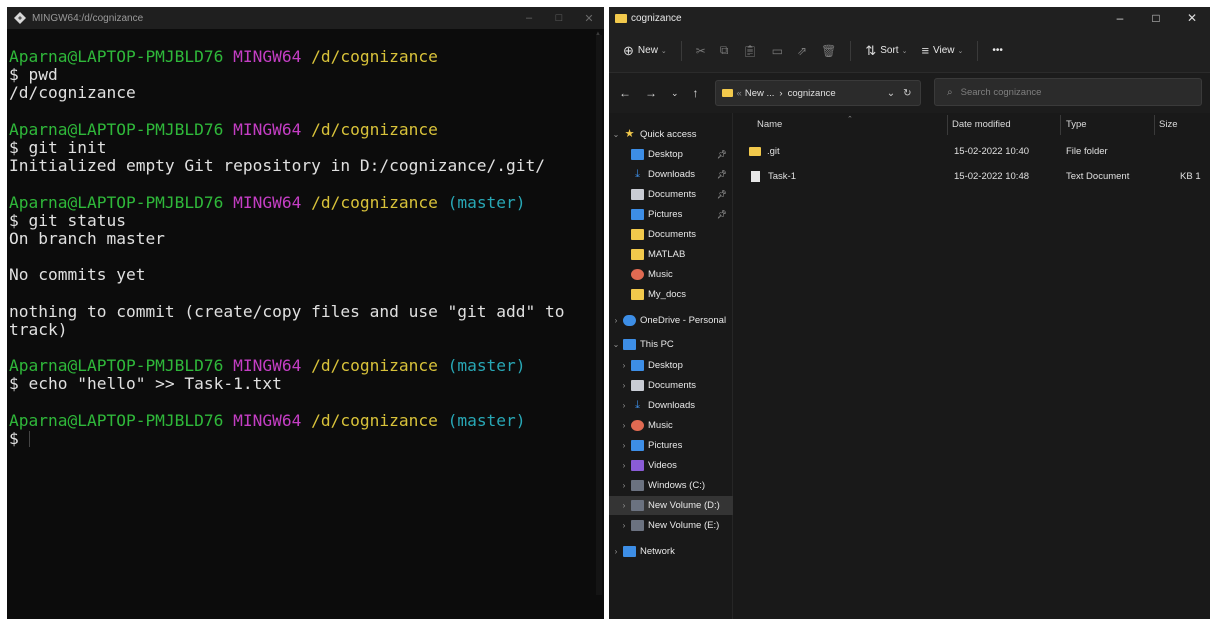 Image resolution: width=1210 pixels, height=619 pixels. What do you see at coordinates (301, 238) in the screenshot?
I see `terminal-line: On branch master` at bounding box center [301, 238].